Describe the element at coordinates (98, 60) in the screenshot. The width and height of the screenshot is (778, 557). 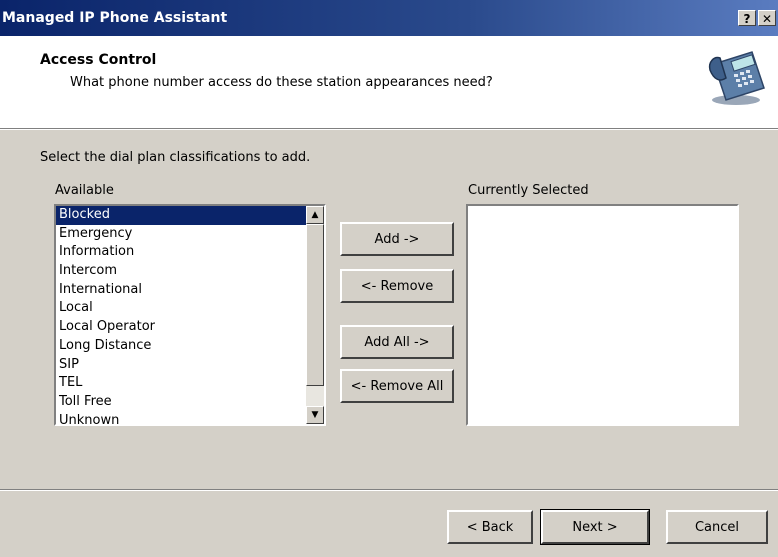
I see `page-title: Access Control` at that location.